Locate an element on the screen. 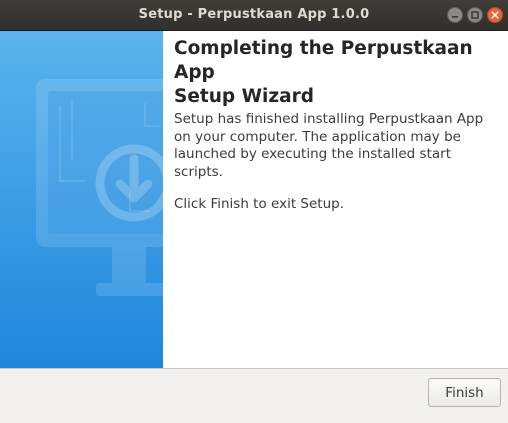 Image resolution: width=508 pixels, height=423 pixels. title-bar: Setup - Perpustkaan App 1.0.0 is located at coordinates (254, 15).